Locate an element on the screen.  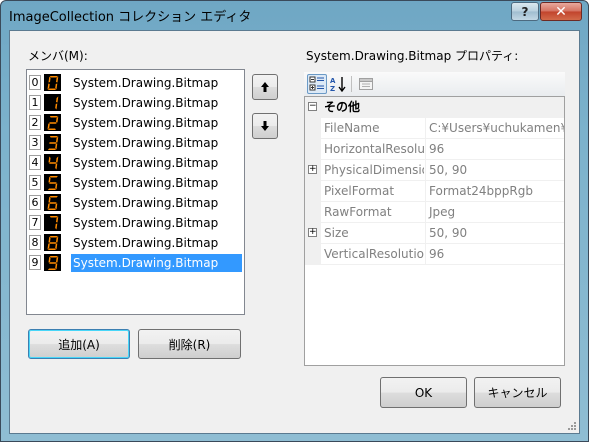
collapse-icon: − is located at coordinates (312, 106).